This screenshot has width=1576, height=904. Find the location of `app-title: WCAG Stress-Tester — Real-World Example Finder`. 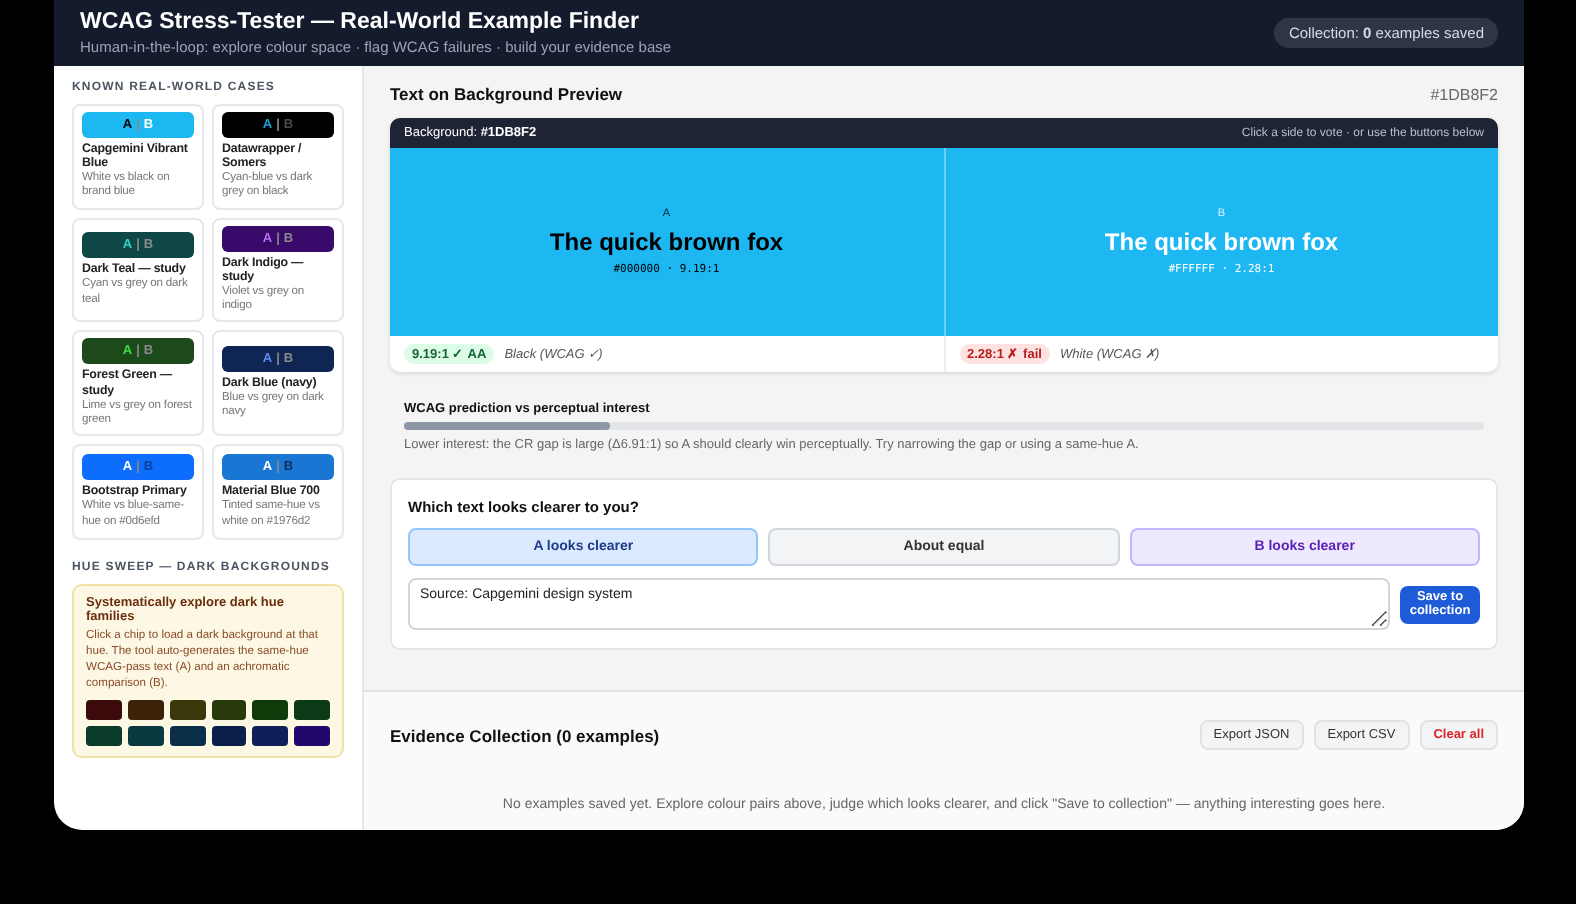

app-title: WCAG Stress-Tester — Real-World Example Finder is located at coordinates (360, 22).